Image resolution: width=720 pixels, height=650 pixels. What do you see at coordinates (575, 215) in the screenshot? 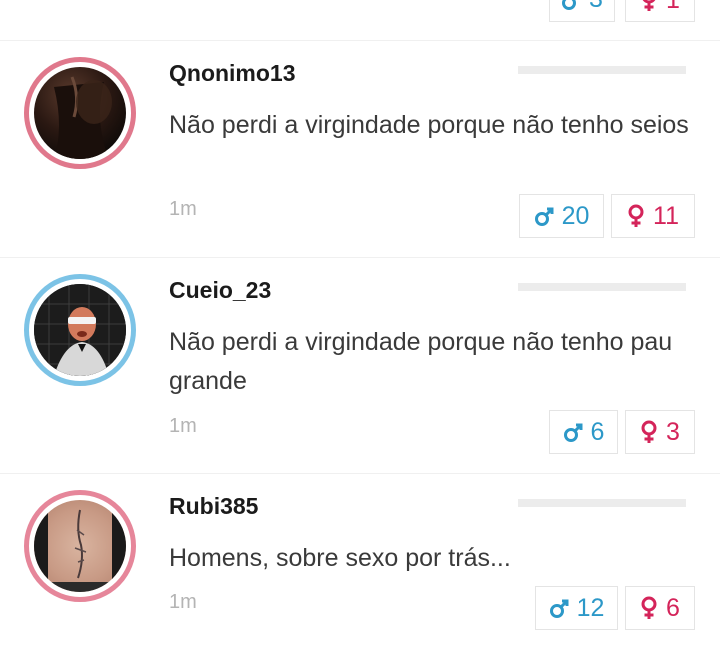
I see `male-vote-count: 20` at bounding box center [575, 215].